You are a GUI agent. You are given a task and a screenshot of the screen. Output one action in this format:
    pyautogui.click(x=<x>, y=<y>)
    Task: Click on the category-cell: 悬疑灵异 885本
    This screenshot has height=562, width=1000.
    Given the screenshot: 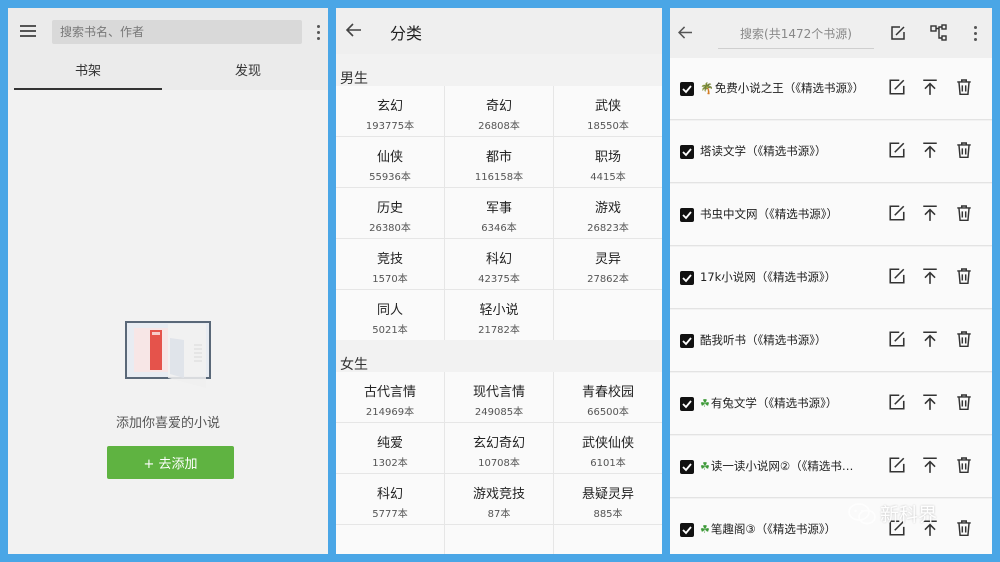 What is the action you would take?
    pyautogui.click(x=608, y=499)
    